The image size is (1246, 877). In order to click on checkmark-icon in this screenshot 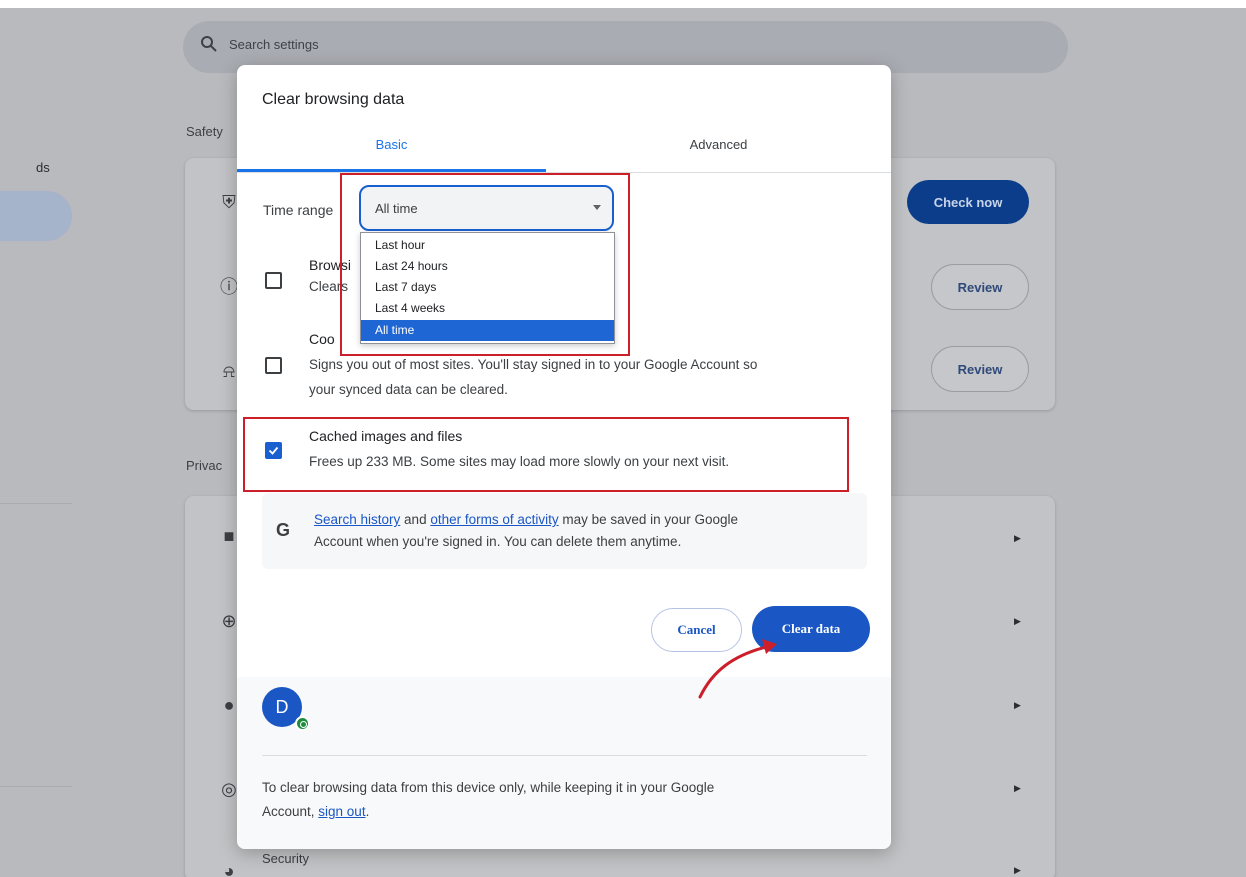, I will do `click(273, 450)`.